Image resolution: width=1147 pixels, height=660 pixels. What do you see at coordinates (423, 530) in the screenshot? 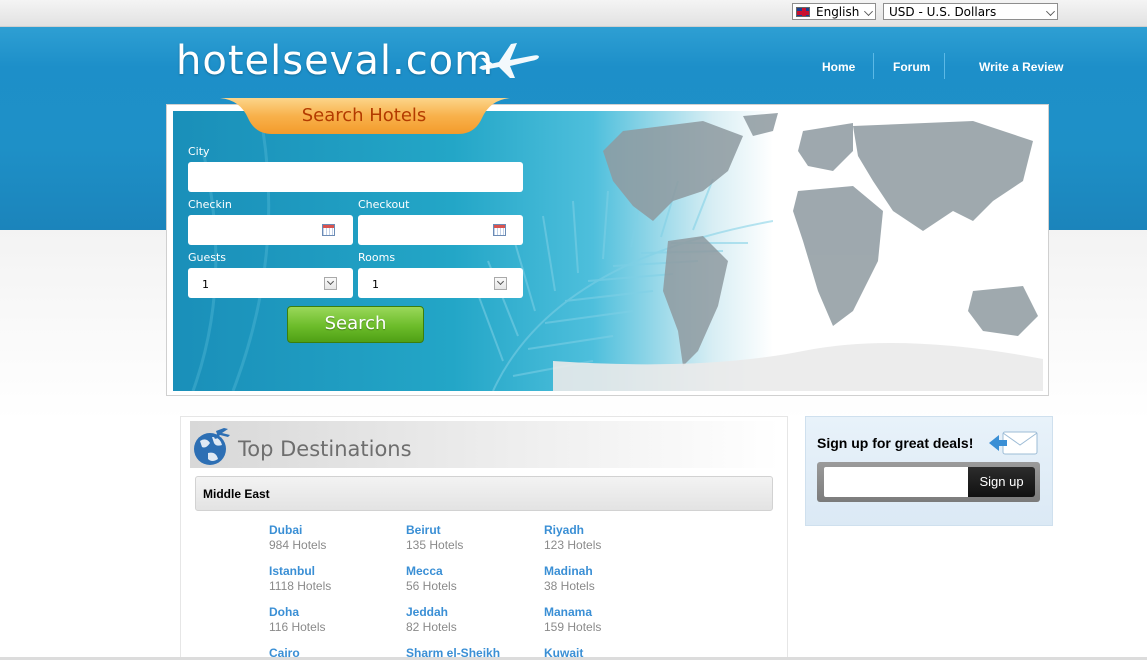
I see `city-link-beirut: Beirut` at bounding box center [423, 530].